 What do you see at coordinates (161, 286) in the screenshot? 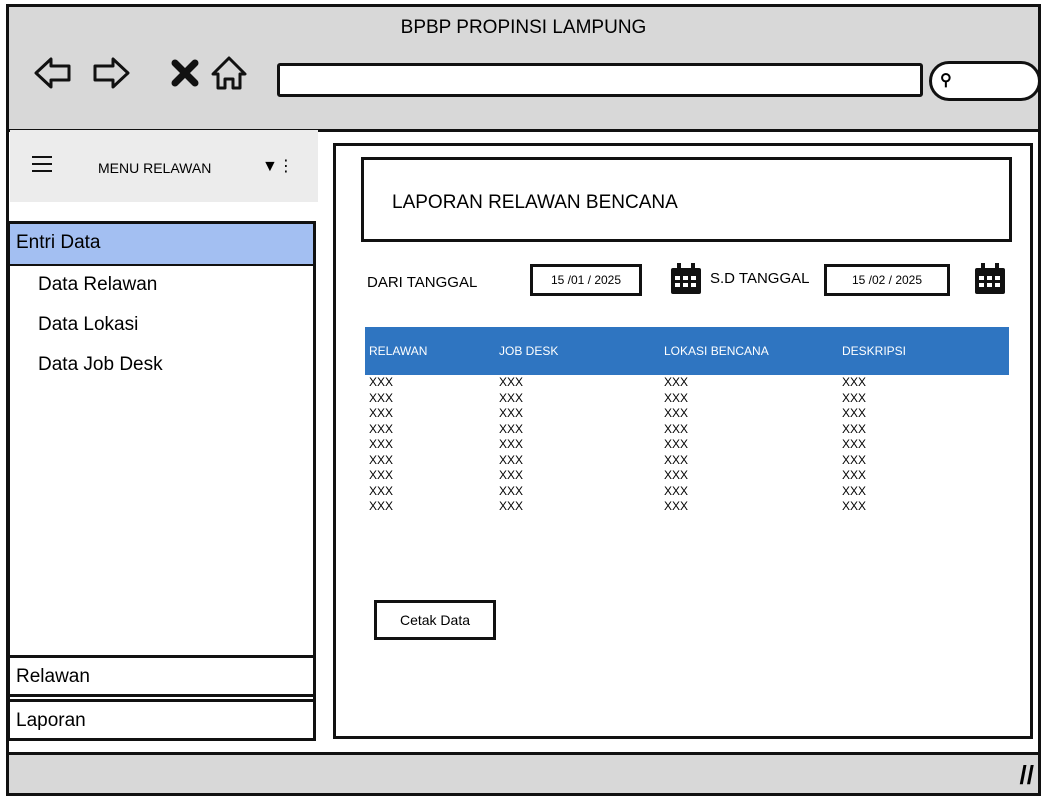
I see `sidebar-item-data-relawan: Data Relawan` at bounding box center [161, 286].